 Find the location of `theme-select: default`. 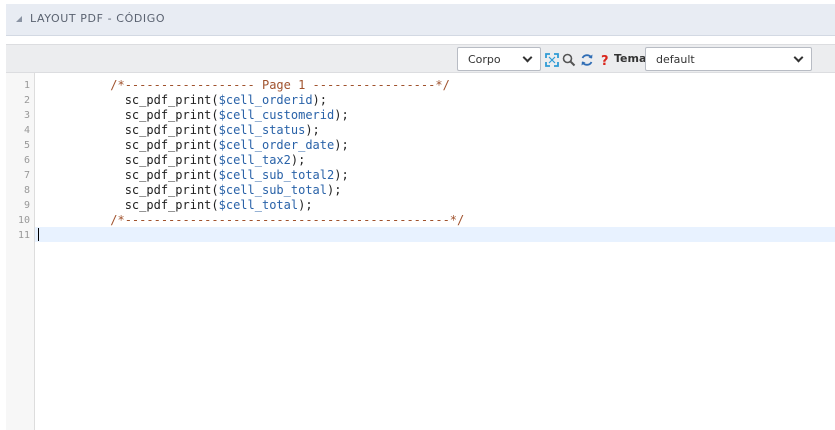

theme-select: default is located at coordinates (728, 59).